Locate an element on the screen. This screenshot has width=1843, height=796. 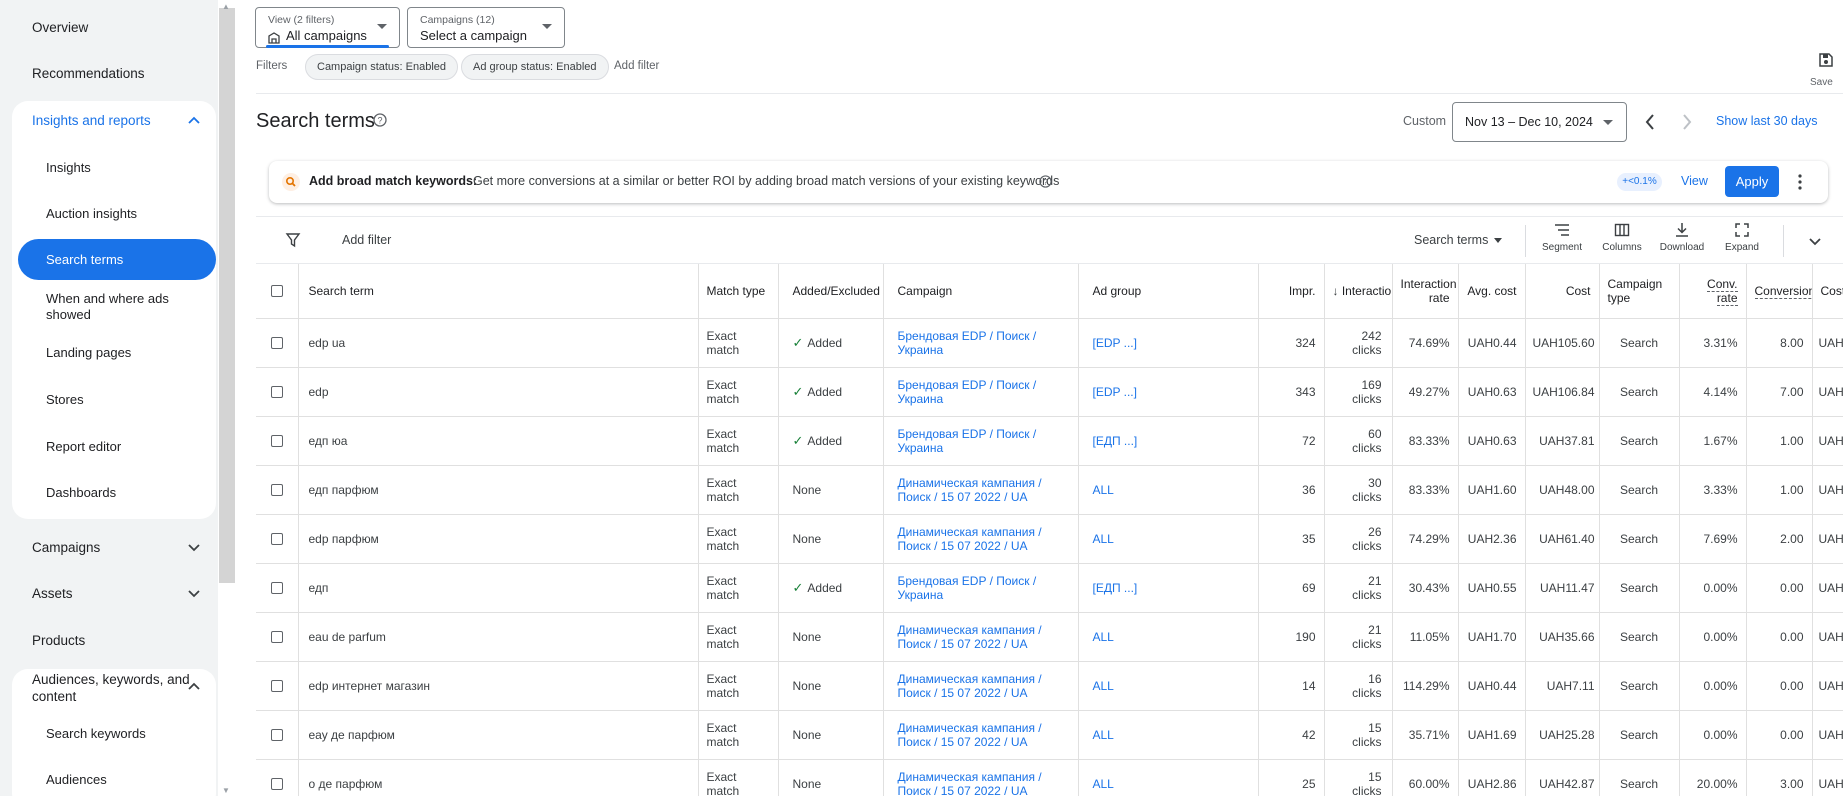
select-all-checkbox is located at coordinates (277, 291).